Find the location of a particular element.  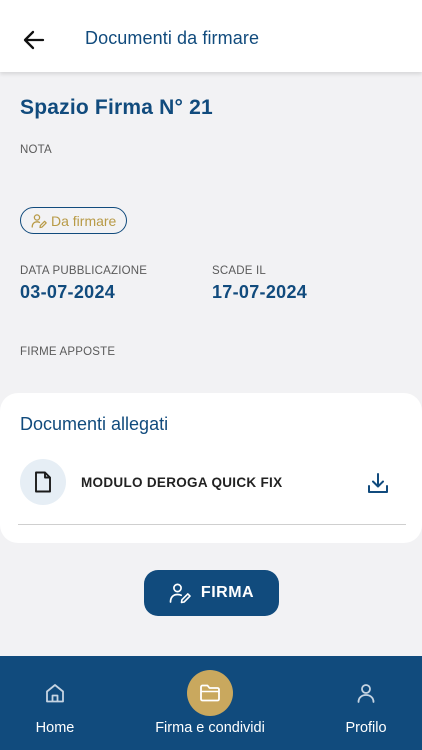

nav-label-home: Home is located at coordinates (55, 728).